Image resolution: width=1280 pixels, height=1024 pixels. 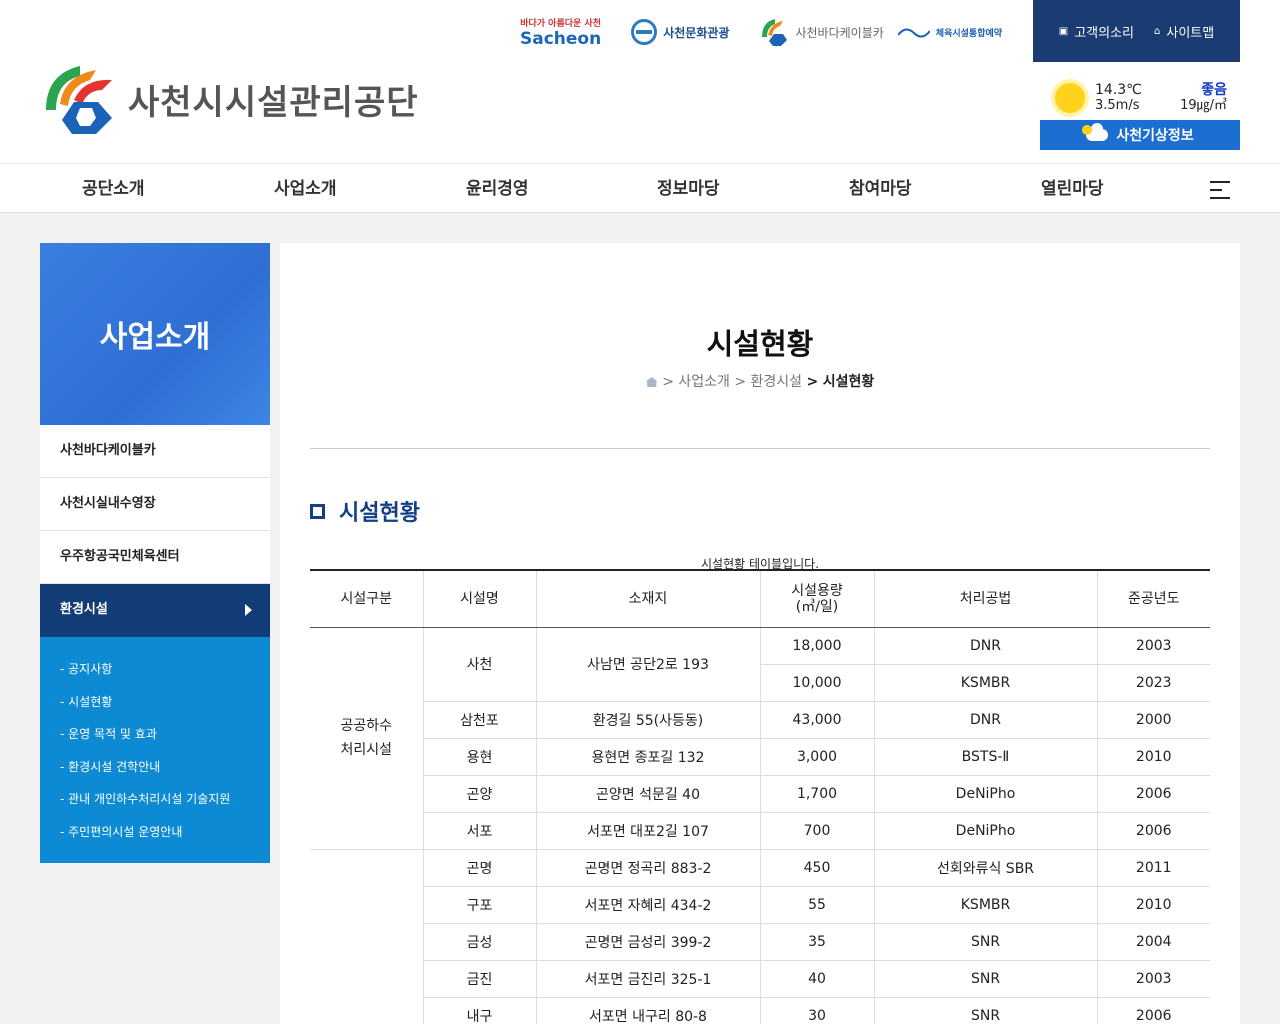 What do you see at coordinates (365, 511) in the screenshot?
I see `section-title: 시설현황` at bounding box center [365, 511].